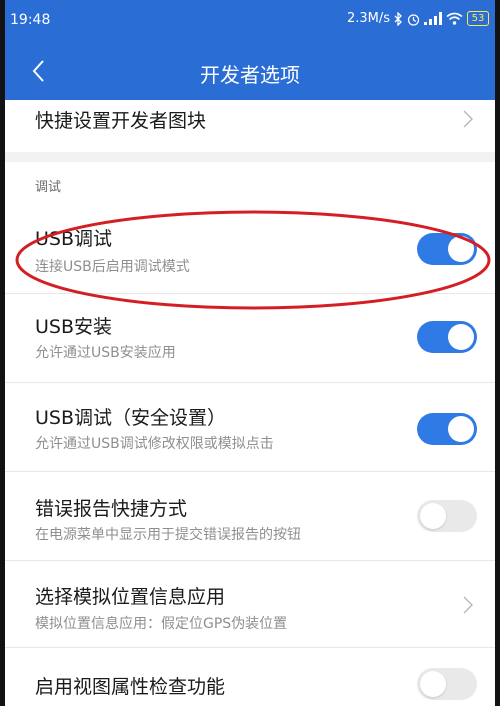 This screenshot has width=500, height=706. Describe the element at coordinates (111, 509) in the screenshot. I see `row-title: 错误报告快捷方式` at that location.